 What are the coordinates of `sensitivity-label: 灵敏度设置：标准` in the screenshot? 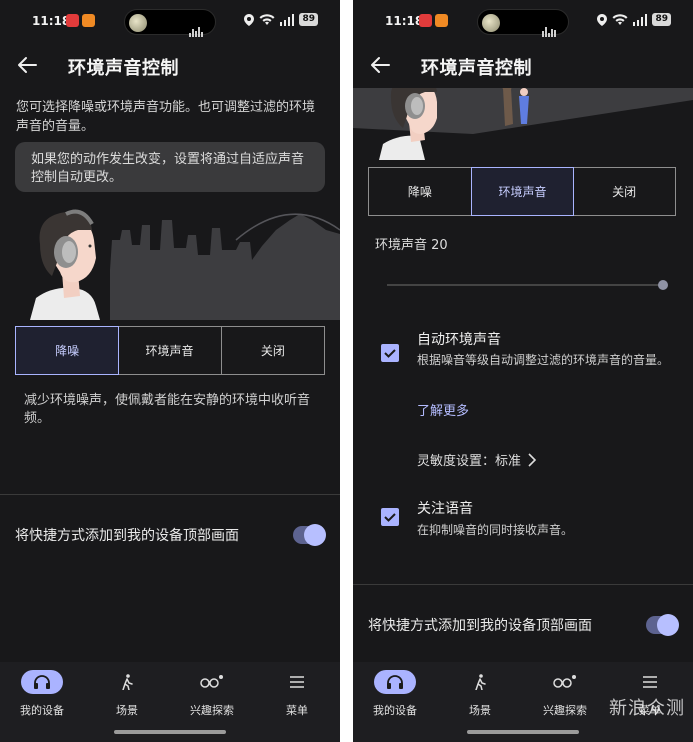 It's located at (469, 461).